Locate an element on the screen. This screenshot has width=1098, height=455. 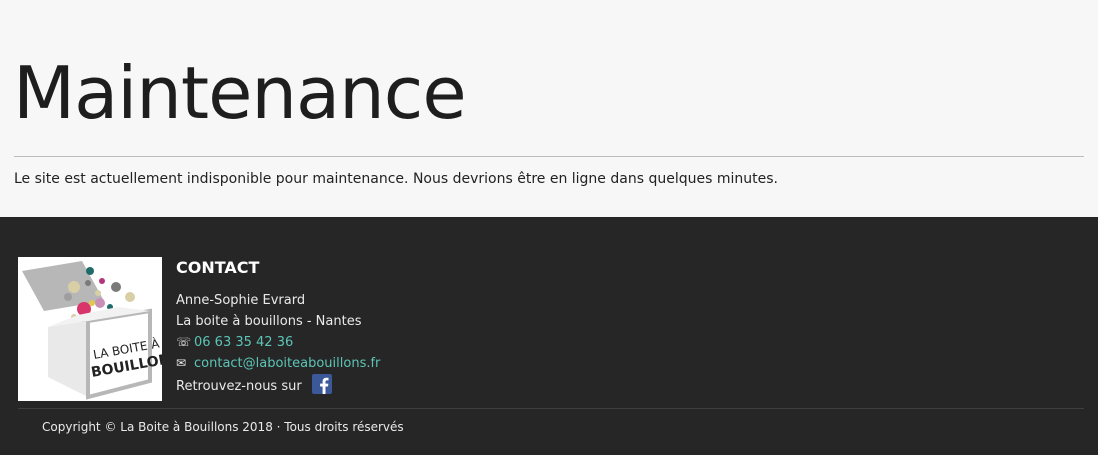
logo: LA BOITE À BOUILLONS is located at coordinates (100, 329).